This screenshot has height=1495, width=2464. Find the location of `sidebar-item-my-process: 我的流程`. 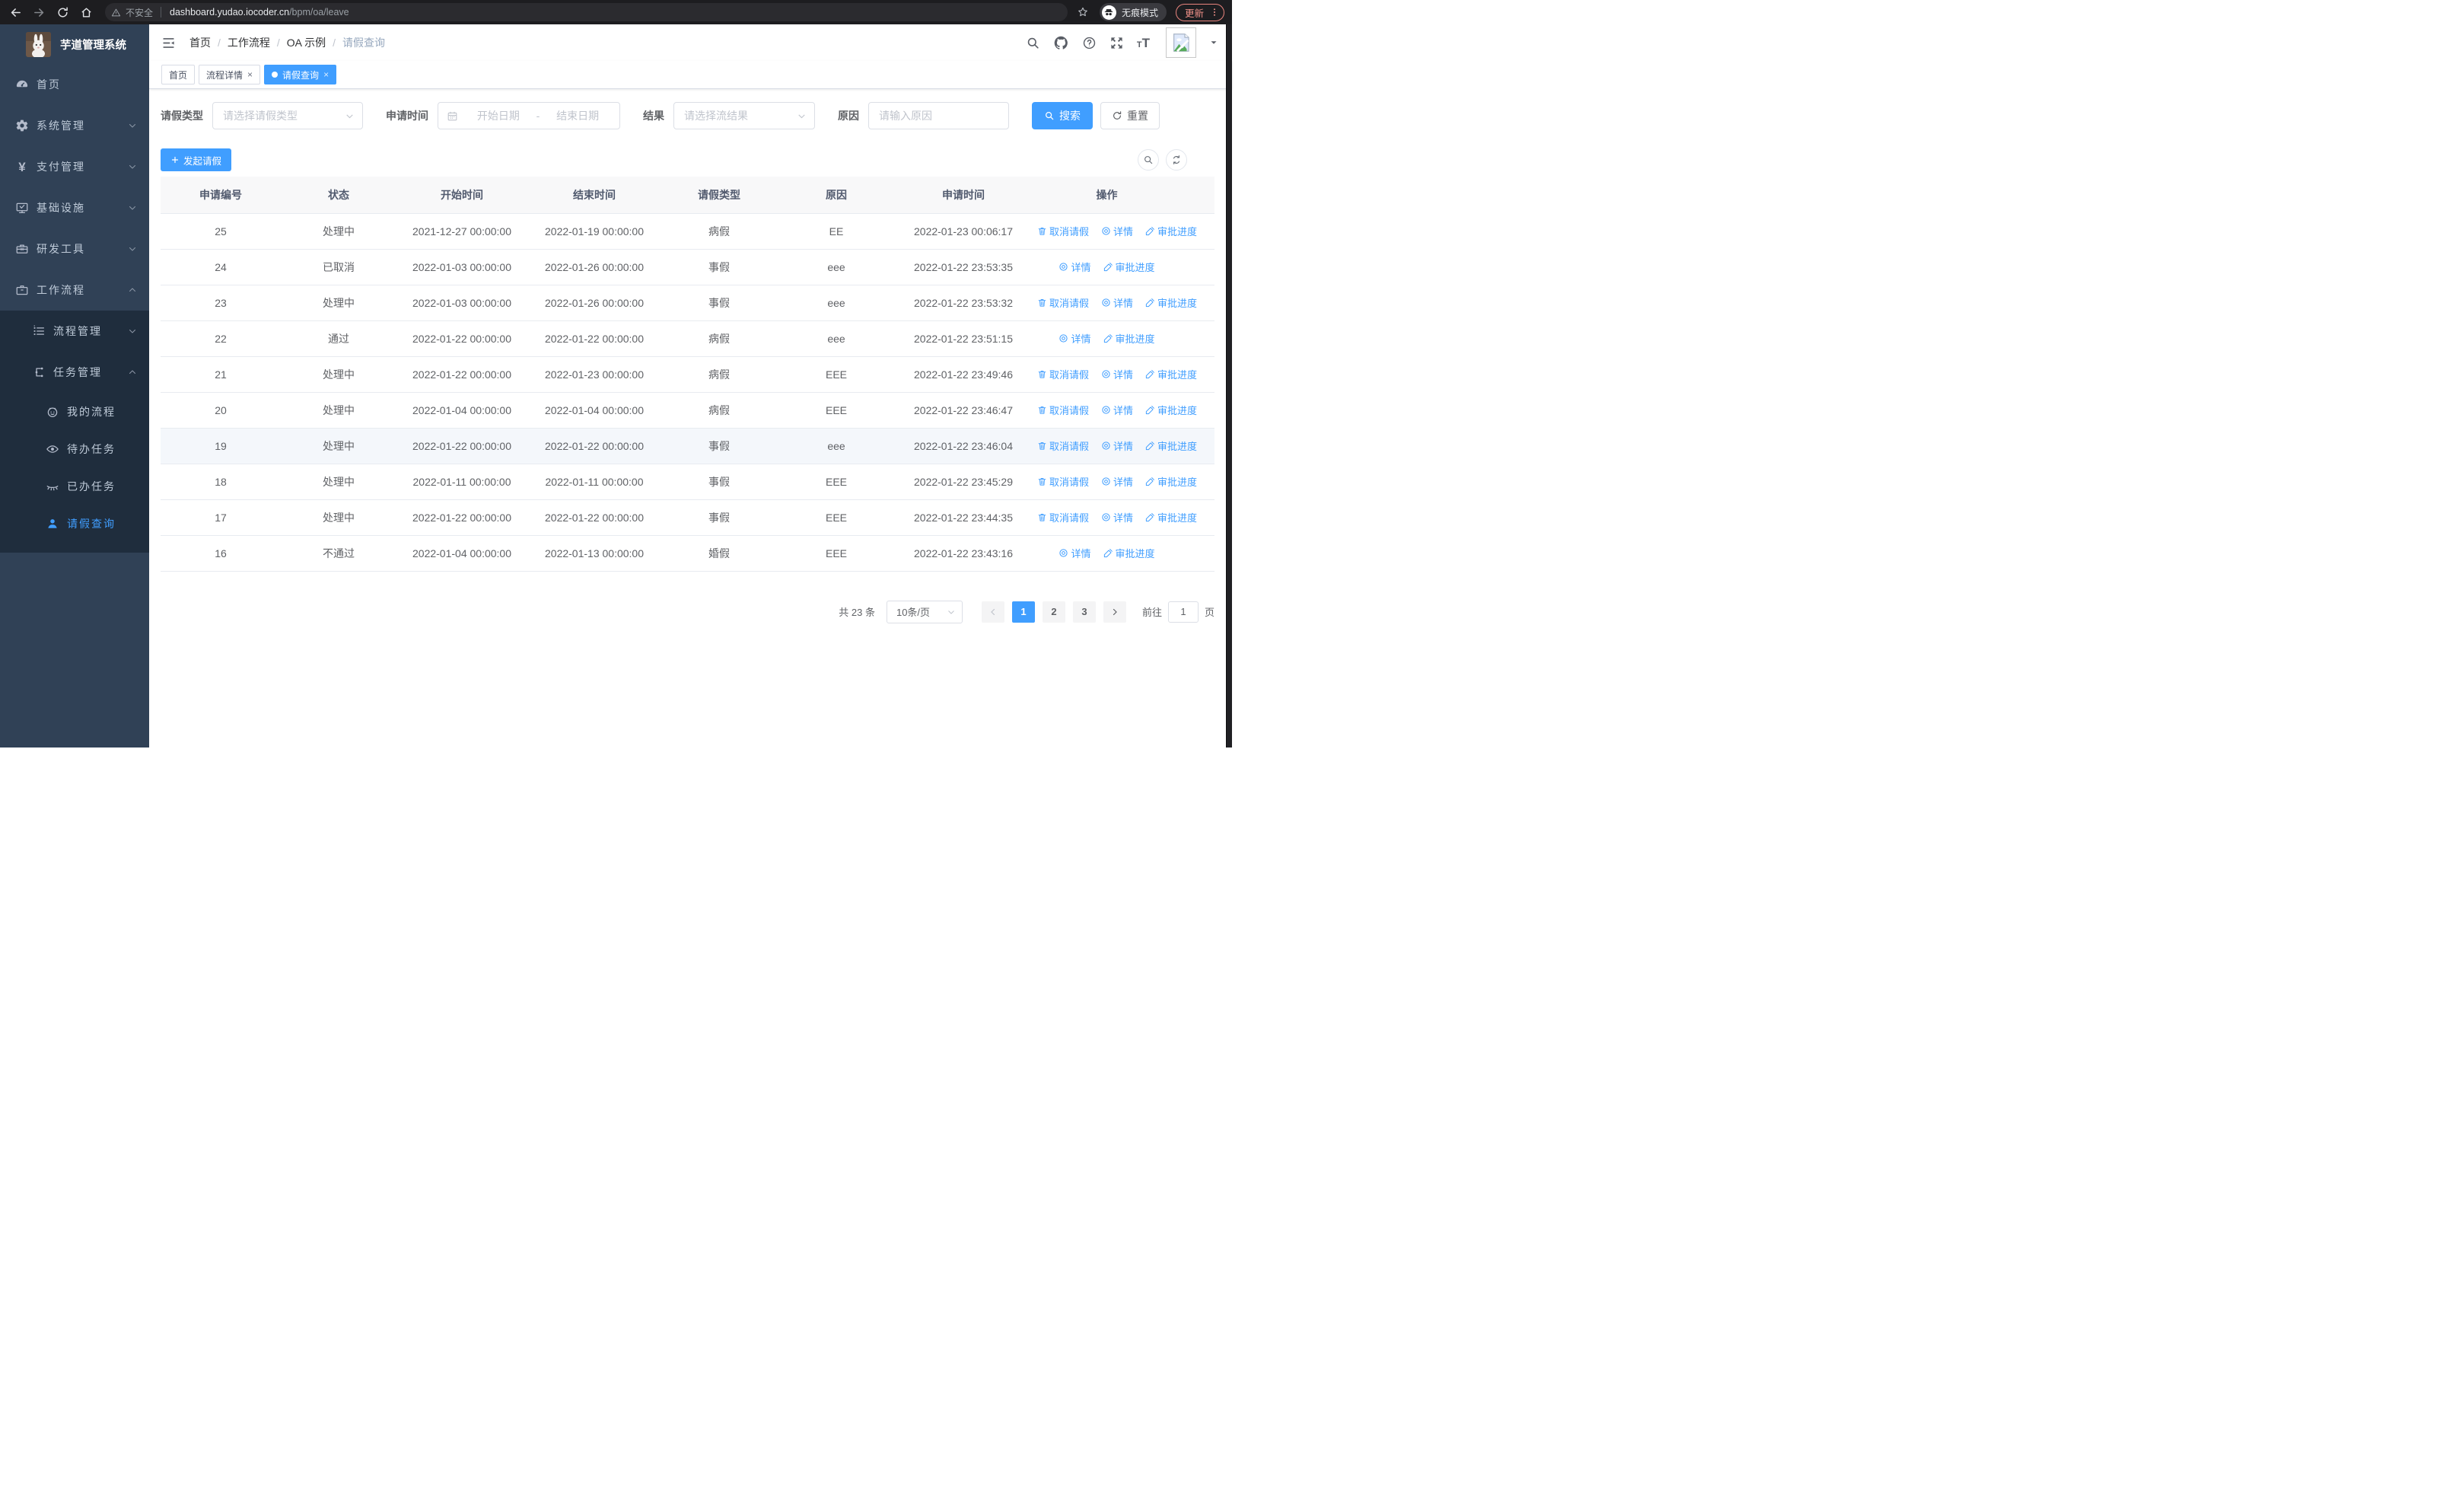

sidebar-item-my-process: 我的流程 is located at coordinates (74, 411).